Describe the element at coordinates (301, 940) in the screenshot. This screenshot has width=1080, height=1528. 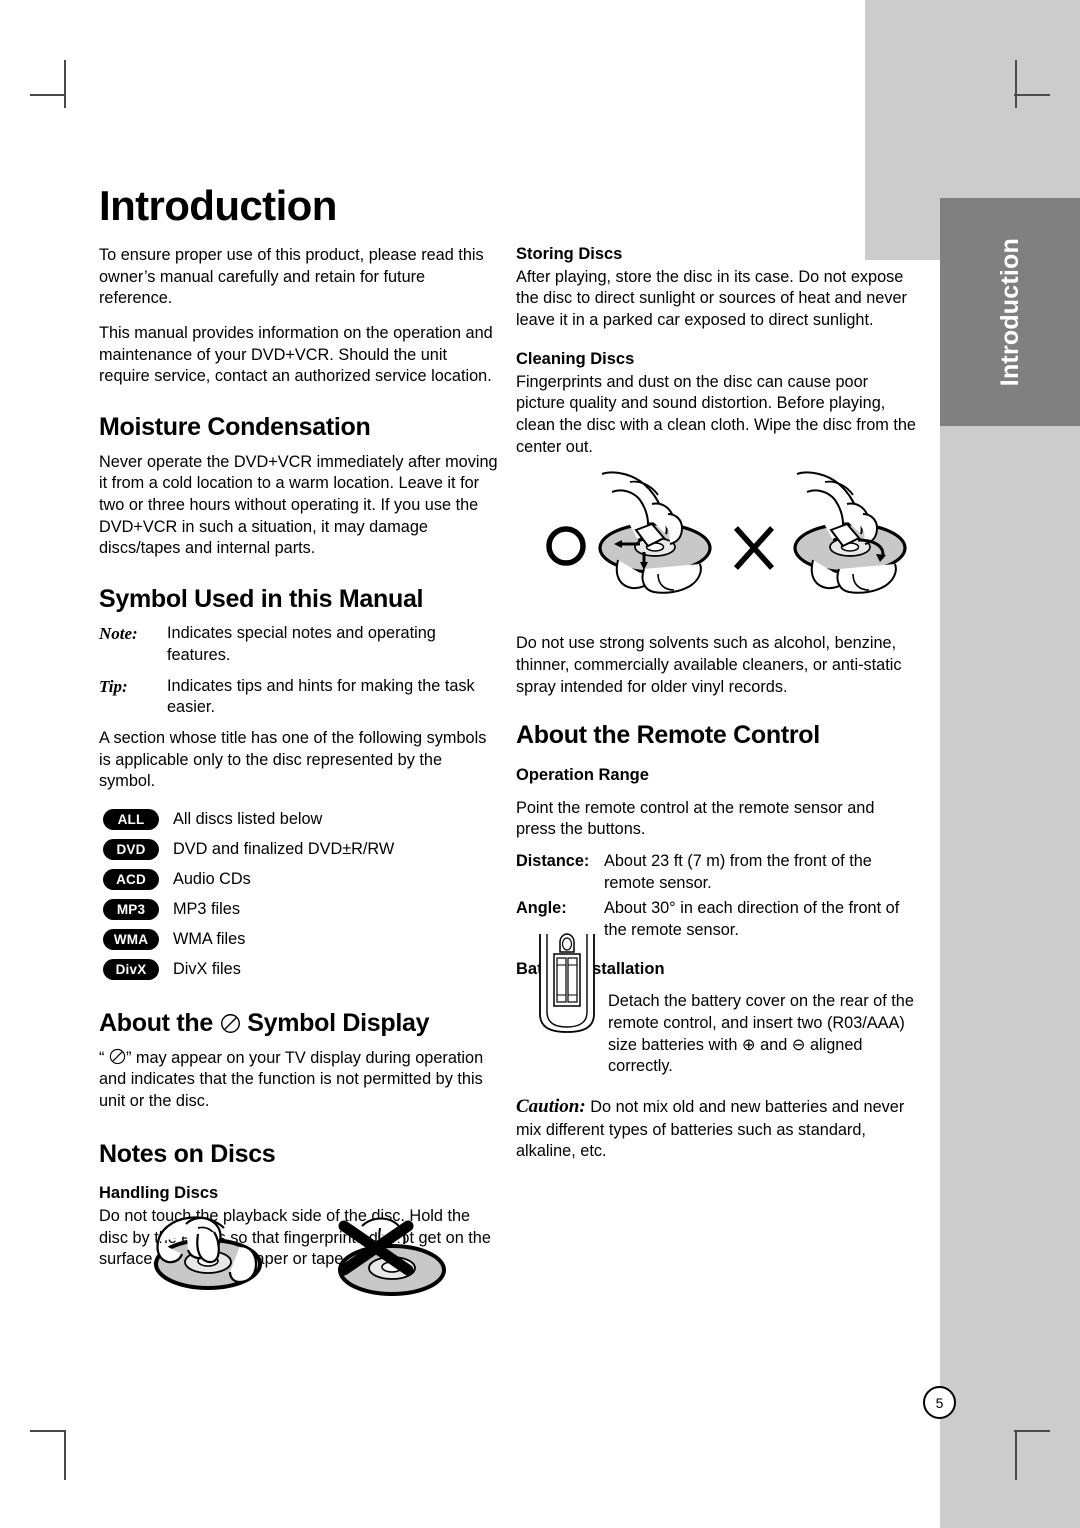
I see `legend-row-wma: WMA WMA files` at that location.